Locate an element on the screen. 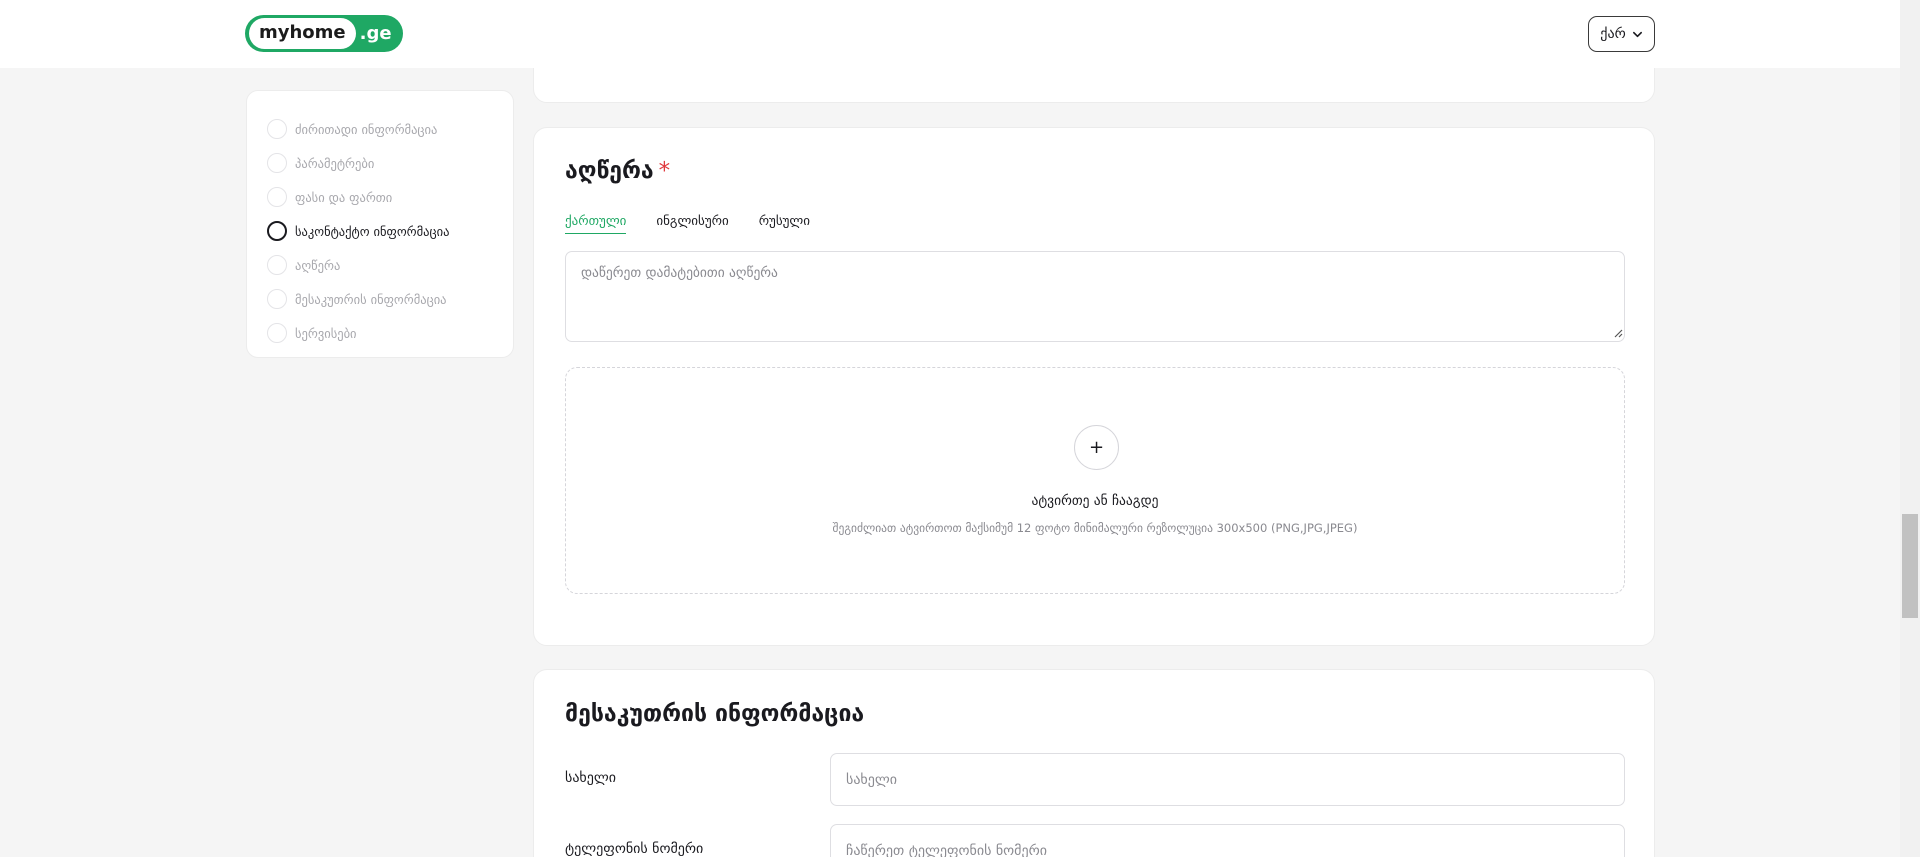 The width and height of the screenshot is (1920, 857). phone-label: ტელეფონის ნომერი is located at coordinates (634, 849).